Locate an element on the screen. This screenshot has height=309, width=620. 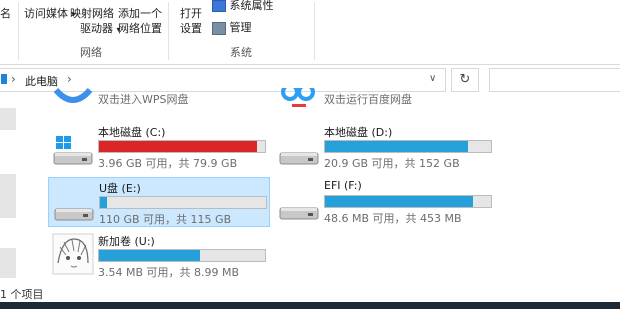
group-label-system: 系统 is located at coordinates (241, 52).